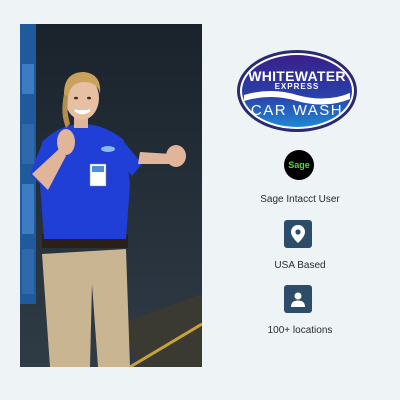  I want to click on location-pin-icon, so click(299, 235).